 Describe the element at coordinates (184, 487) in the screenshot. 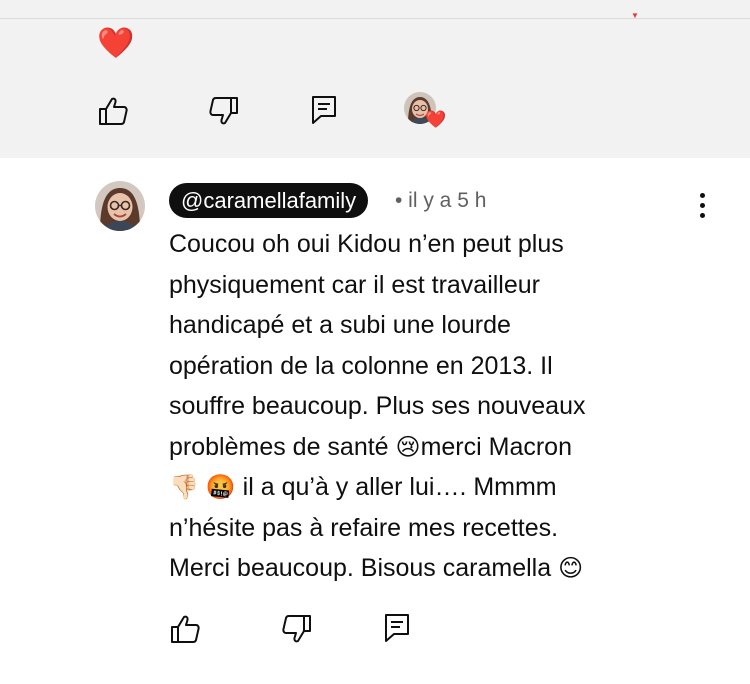

I see `thumbs-down-emoji: 👎🏻` at that location.